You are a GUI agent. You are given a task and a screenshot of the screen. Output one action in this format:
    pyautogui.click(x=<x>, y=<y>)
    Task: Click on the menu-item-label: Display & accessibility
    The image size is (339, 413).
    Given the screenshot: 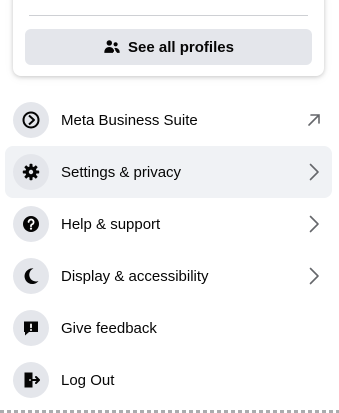 What is the action you would take?
    pyautogui.click(x=135, y=276)
    